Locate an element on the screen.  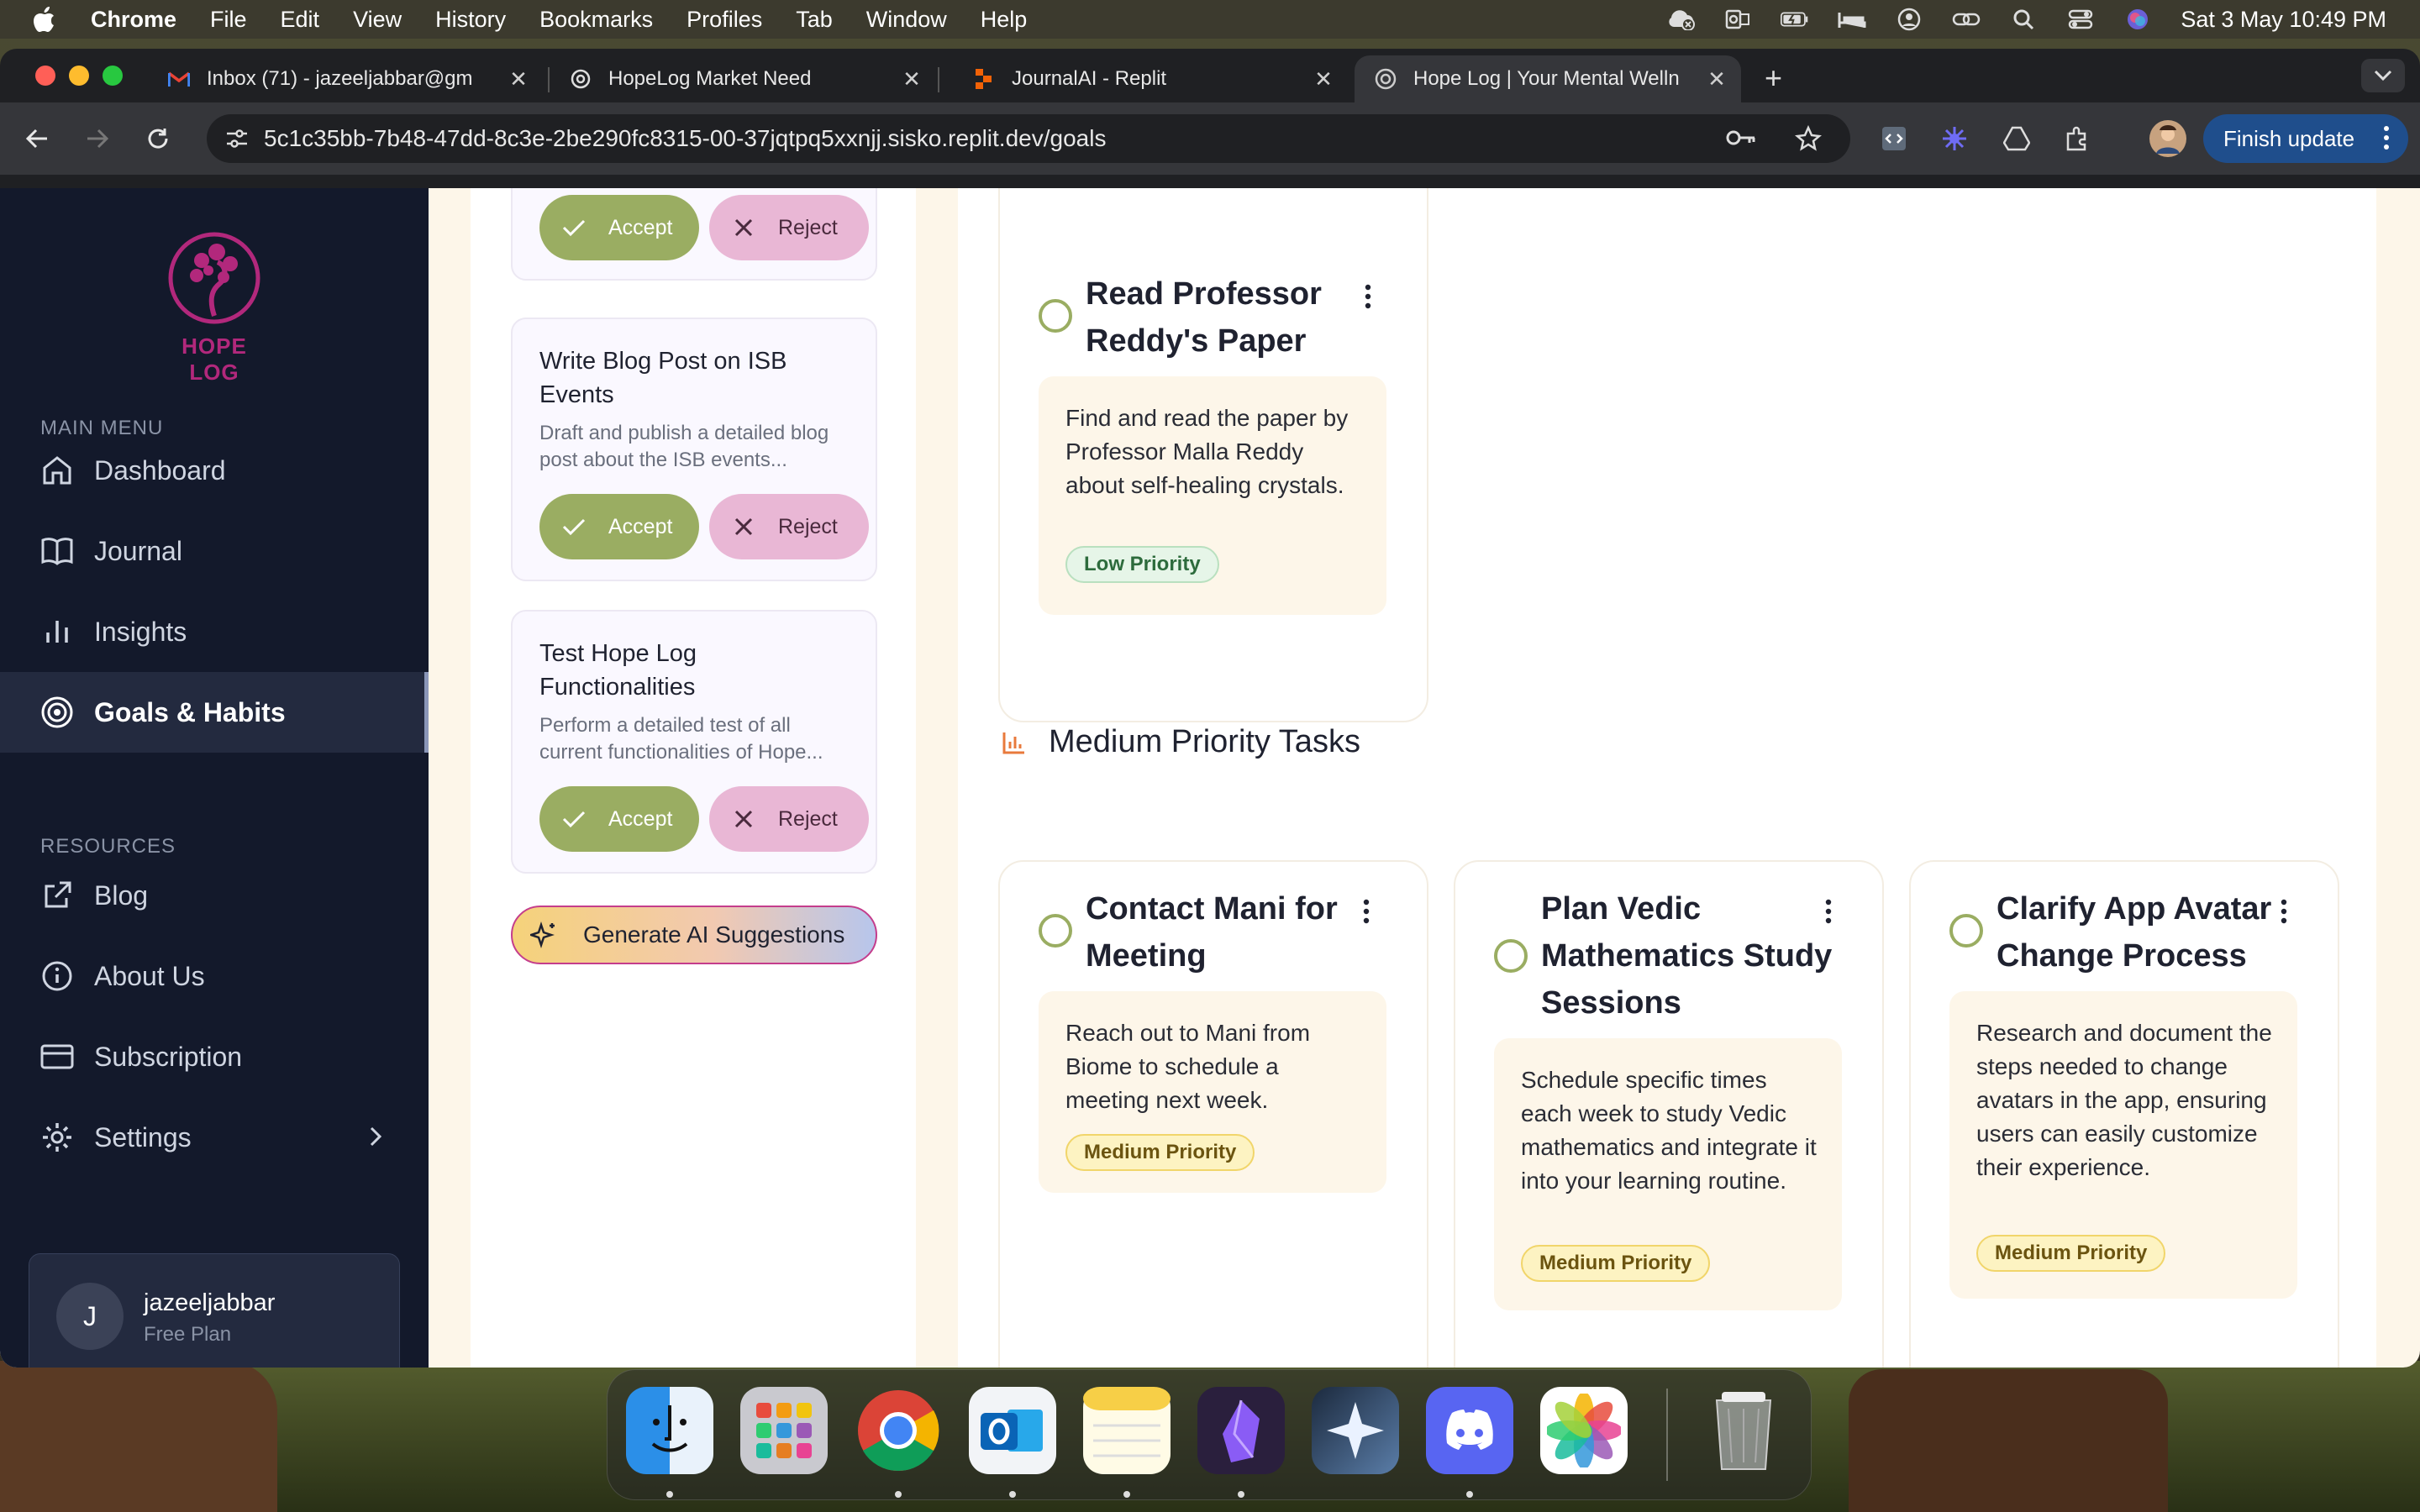
dock-chrome-icon is located at coordinates (899, 1430).